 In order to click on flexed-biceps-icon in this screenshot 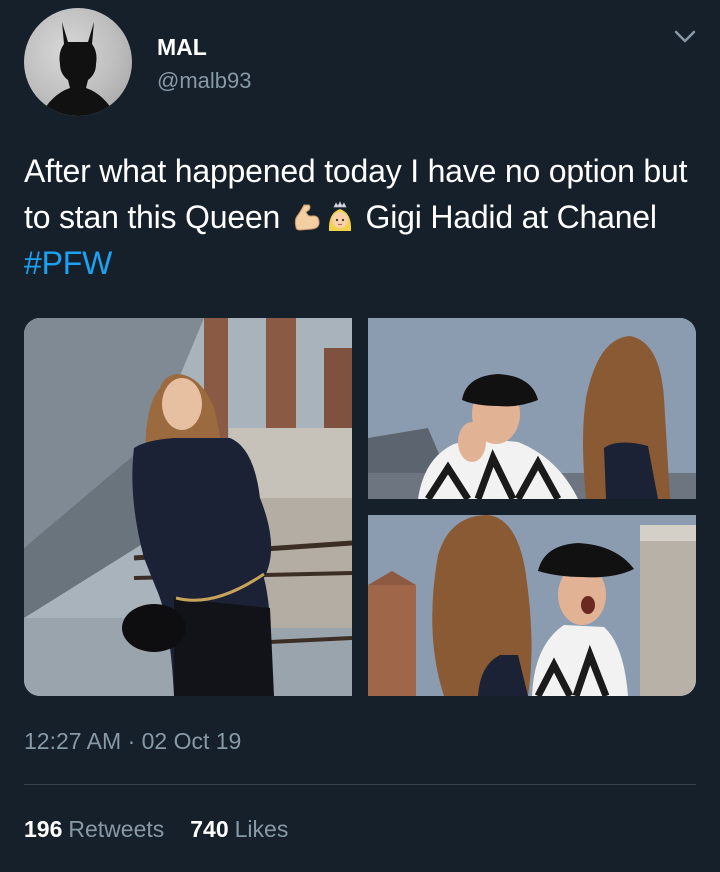, I will do `click(306, 217)`.